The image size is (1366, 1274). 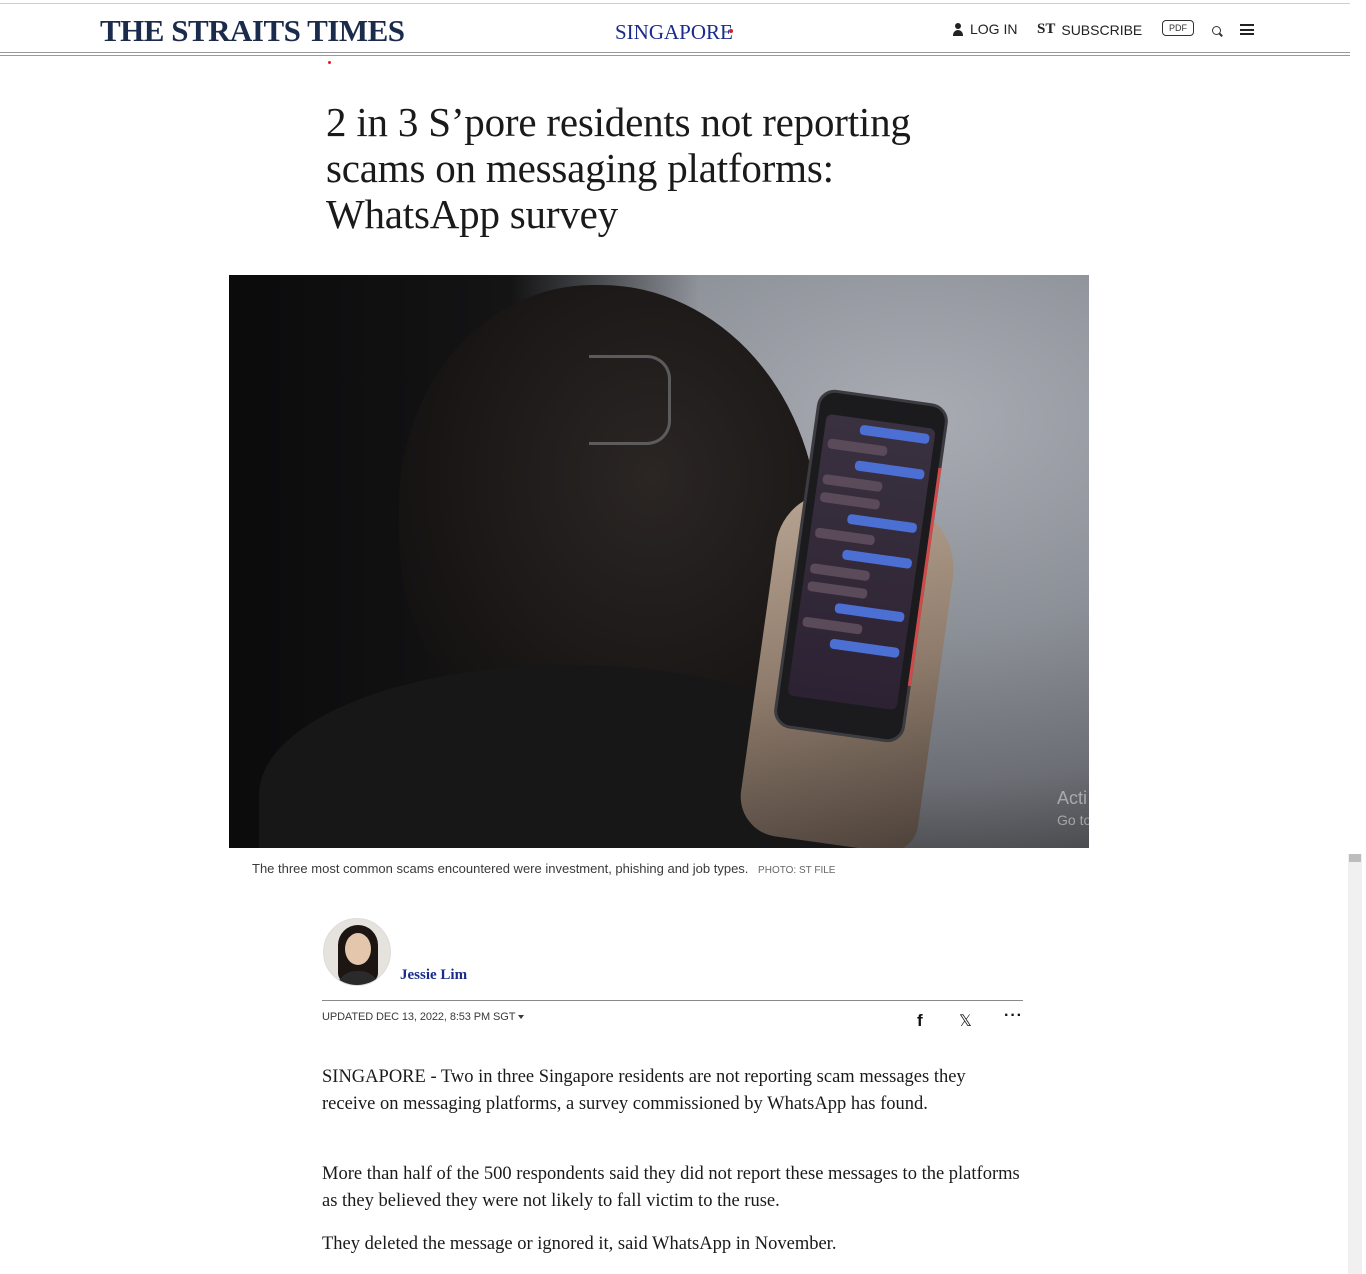 I want to click on search-icon, so click(x=1216, y=30).